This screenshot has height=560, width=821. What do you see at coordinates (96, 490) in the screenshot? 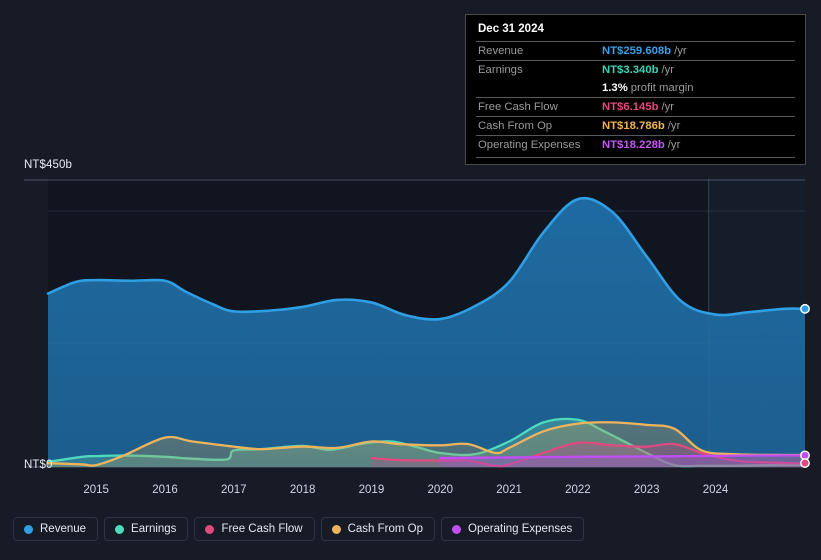
I see `x-axis-tick-2015: 2015` at bounding box center [96, 490].